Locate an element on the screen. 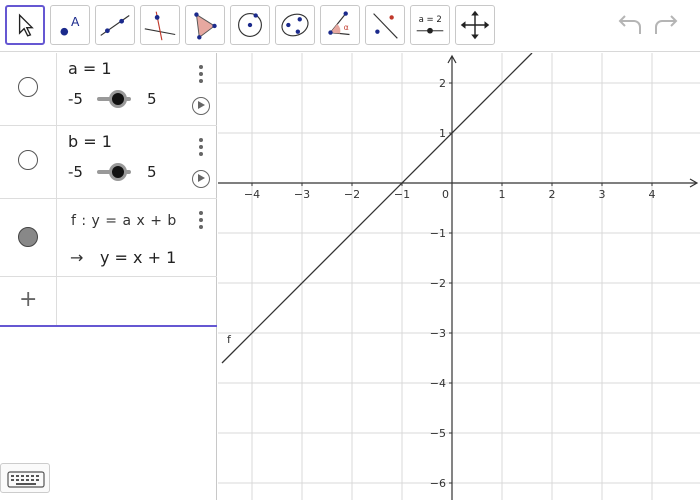 The width and height of the screenshot is (700, 500). visibility-marble-b is located at coordinates (28, 160).